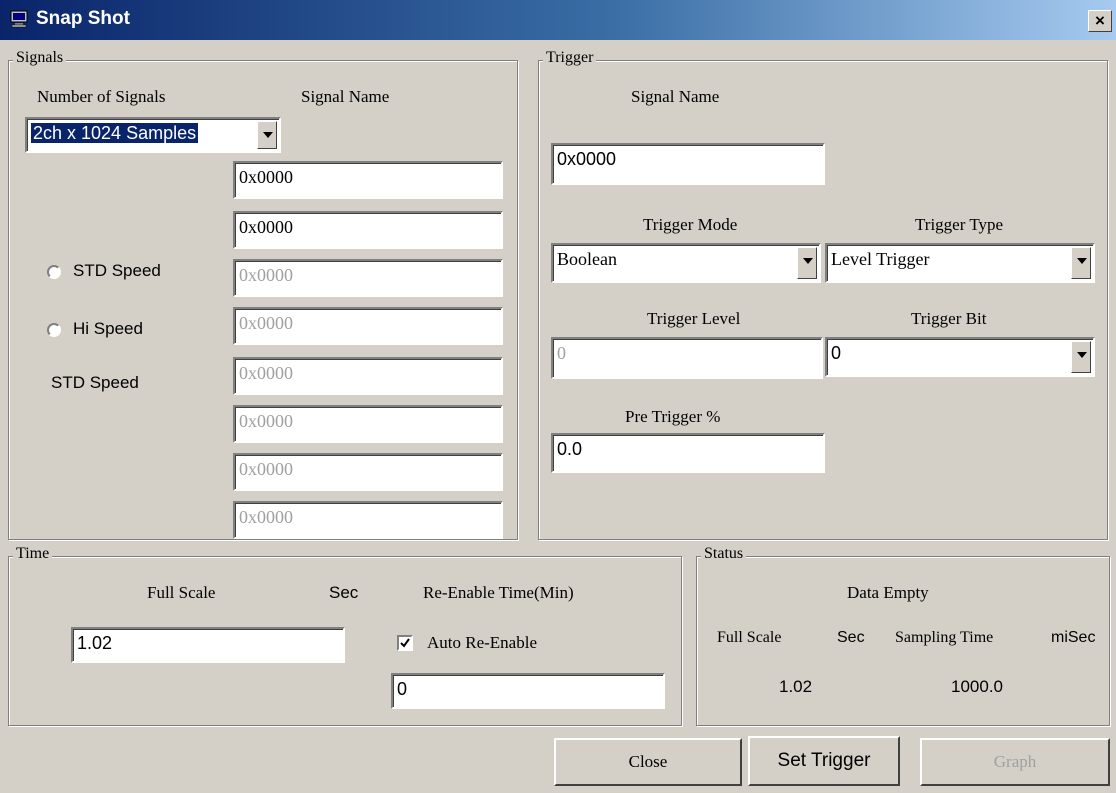 This screenshot has width=1116, height=793. Describe the element at coordinates (115, 133) in the screenshot. I see `number-of-signals-value: 2ch x 1024 Samples` at that location.